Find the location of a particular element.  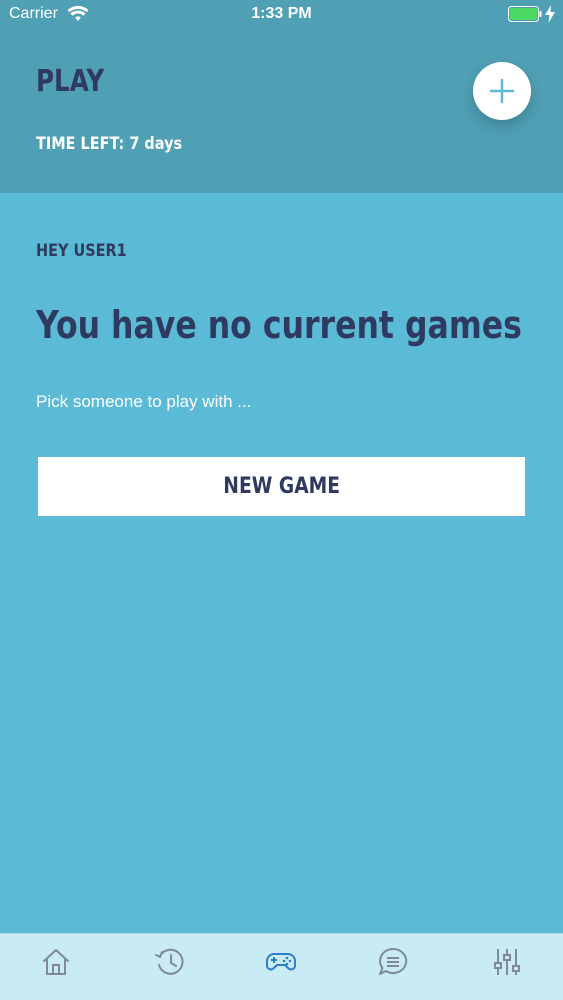

home-icon is located at coordinates (56, 962).